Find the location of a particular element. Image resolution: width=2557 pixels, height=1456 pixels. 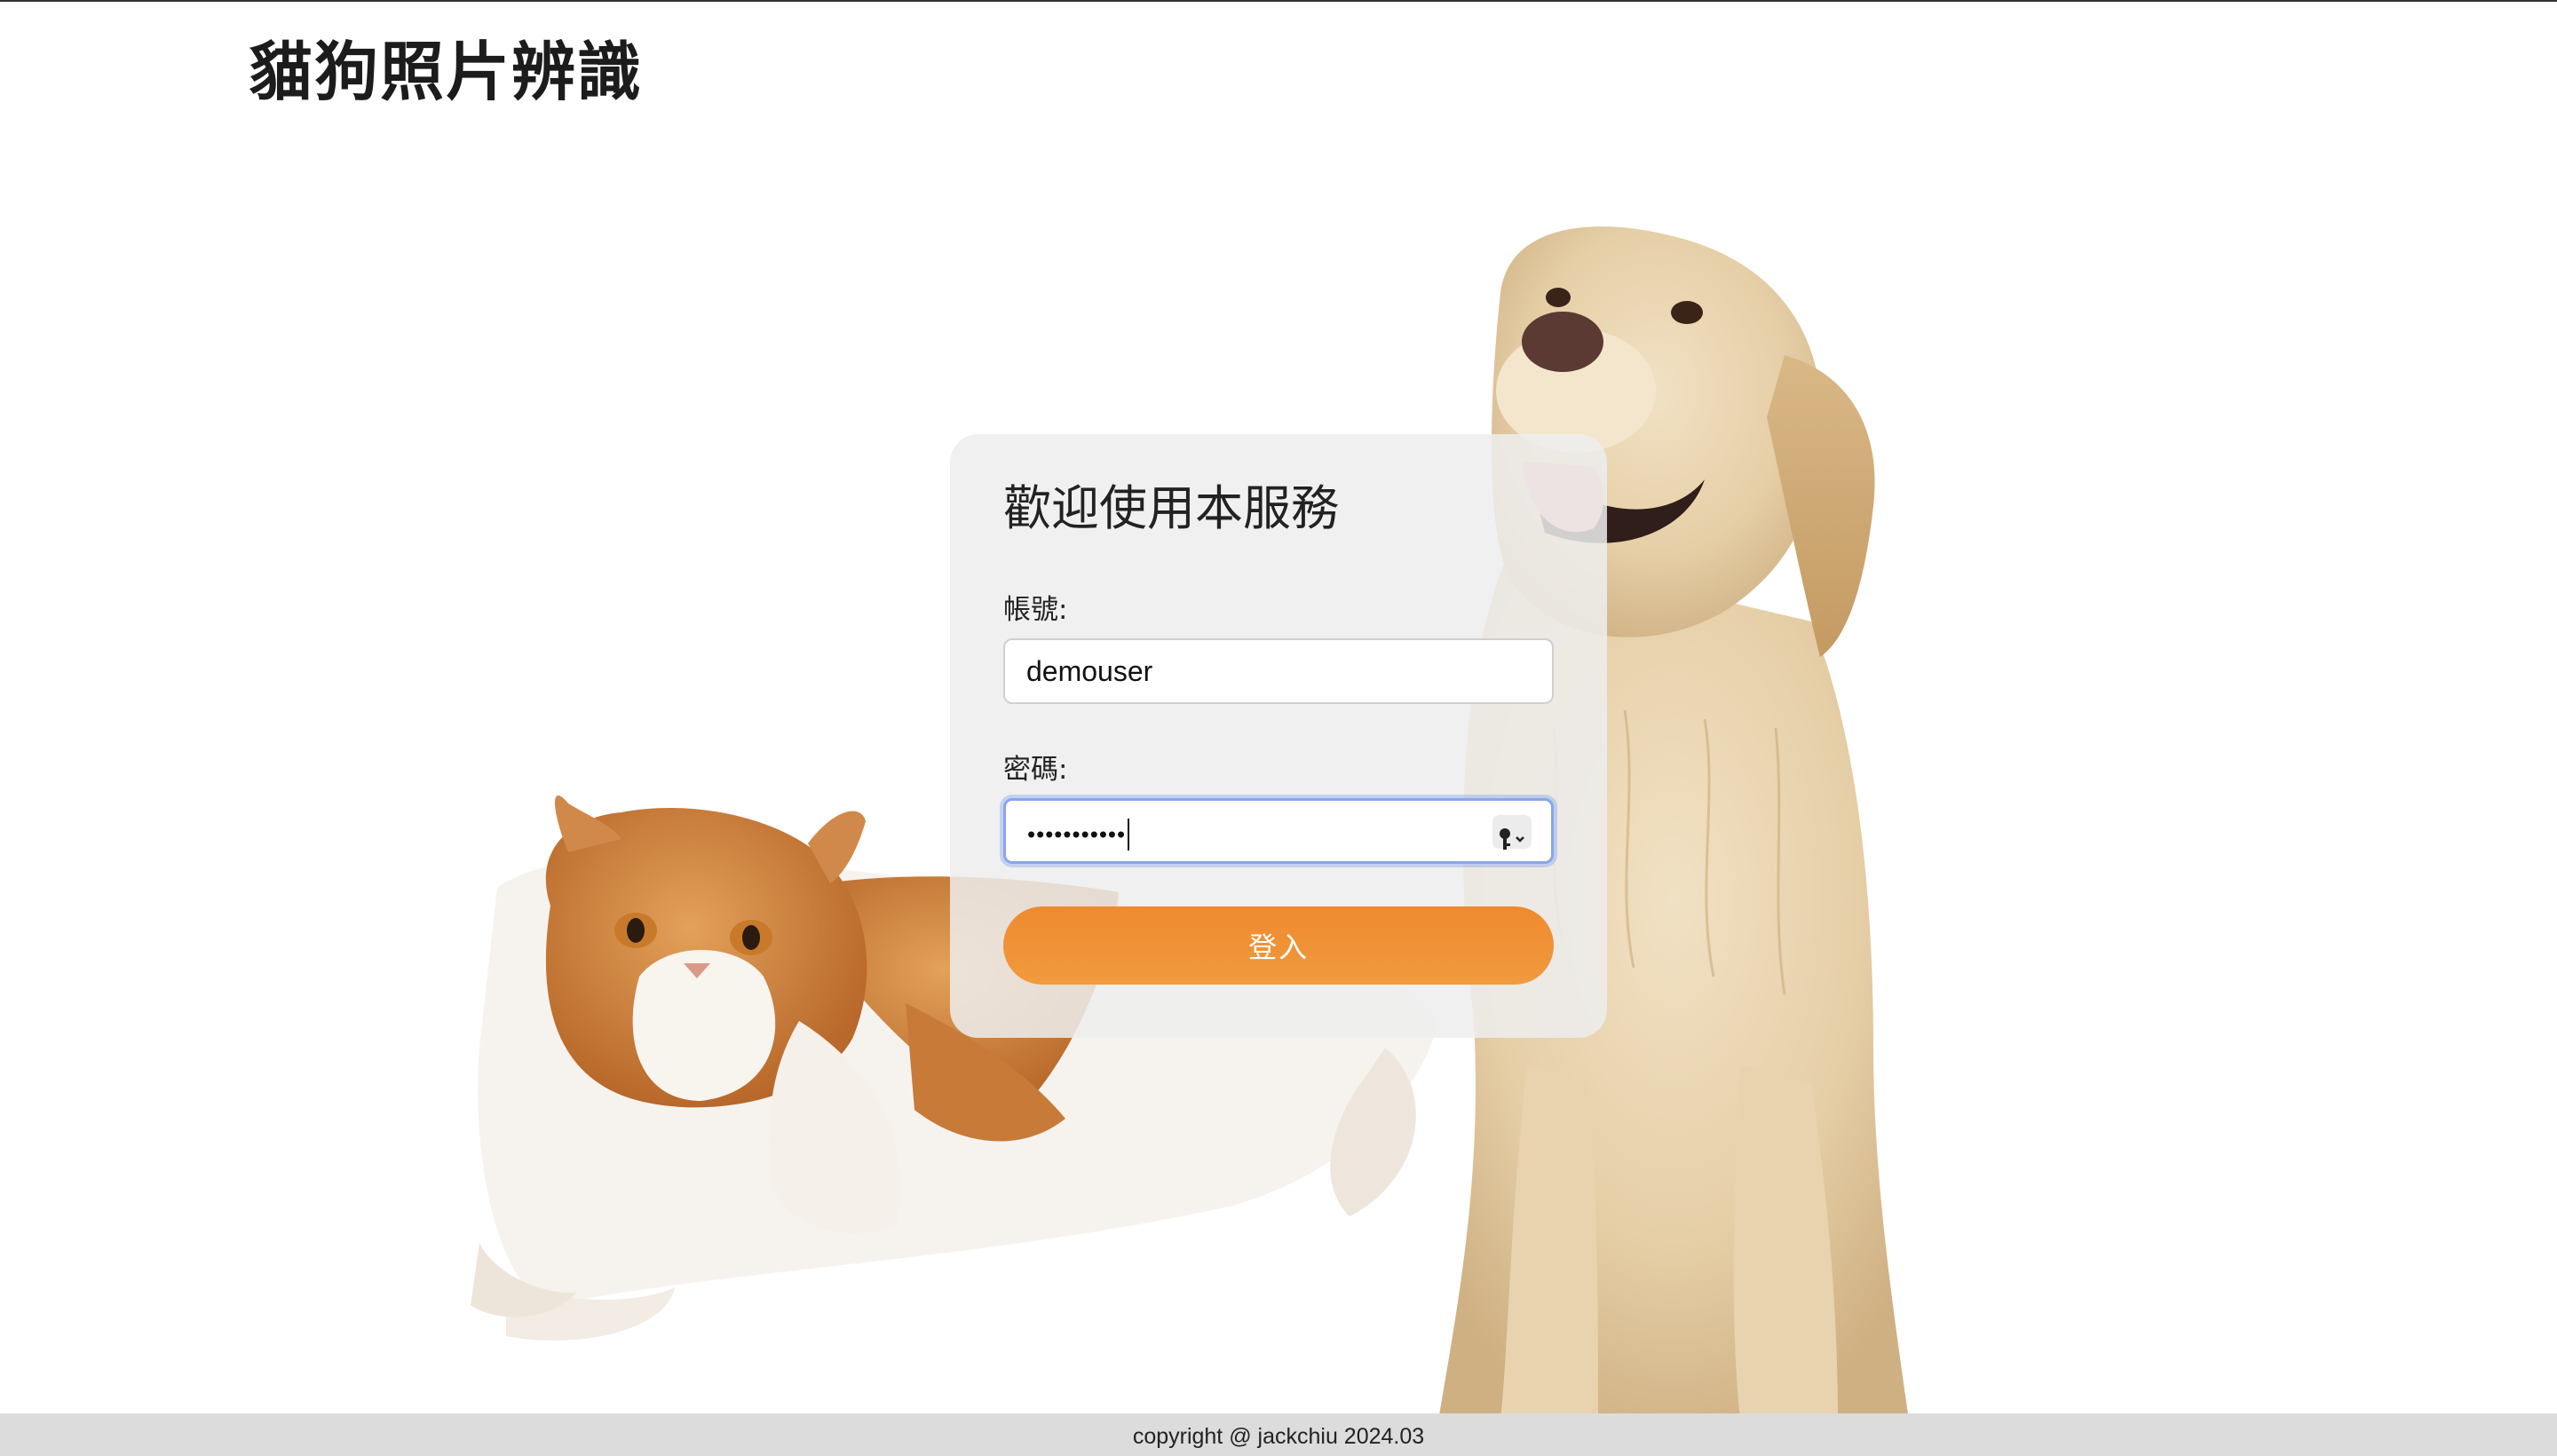

key-icon is located at coordinates (1512, 839).